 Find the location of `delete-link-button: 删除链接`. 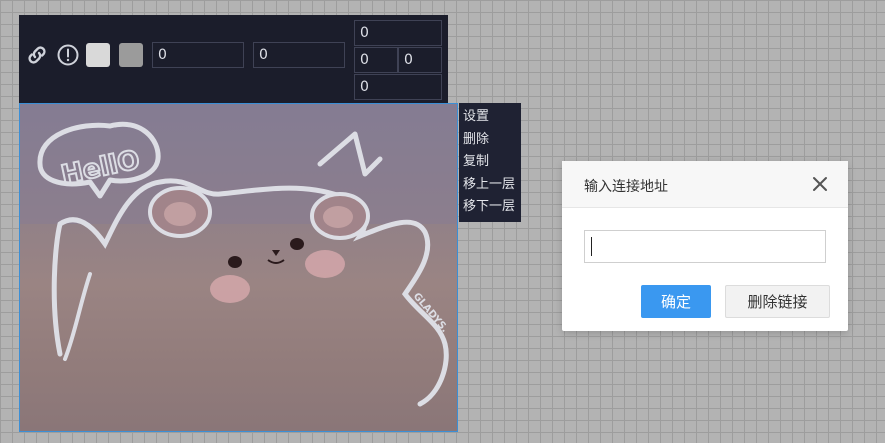

delete-link-button: 删除链接 is located at coordinates (777, 301).